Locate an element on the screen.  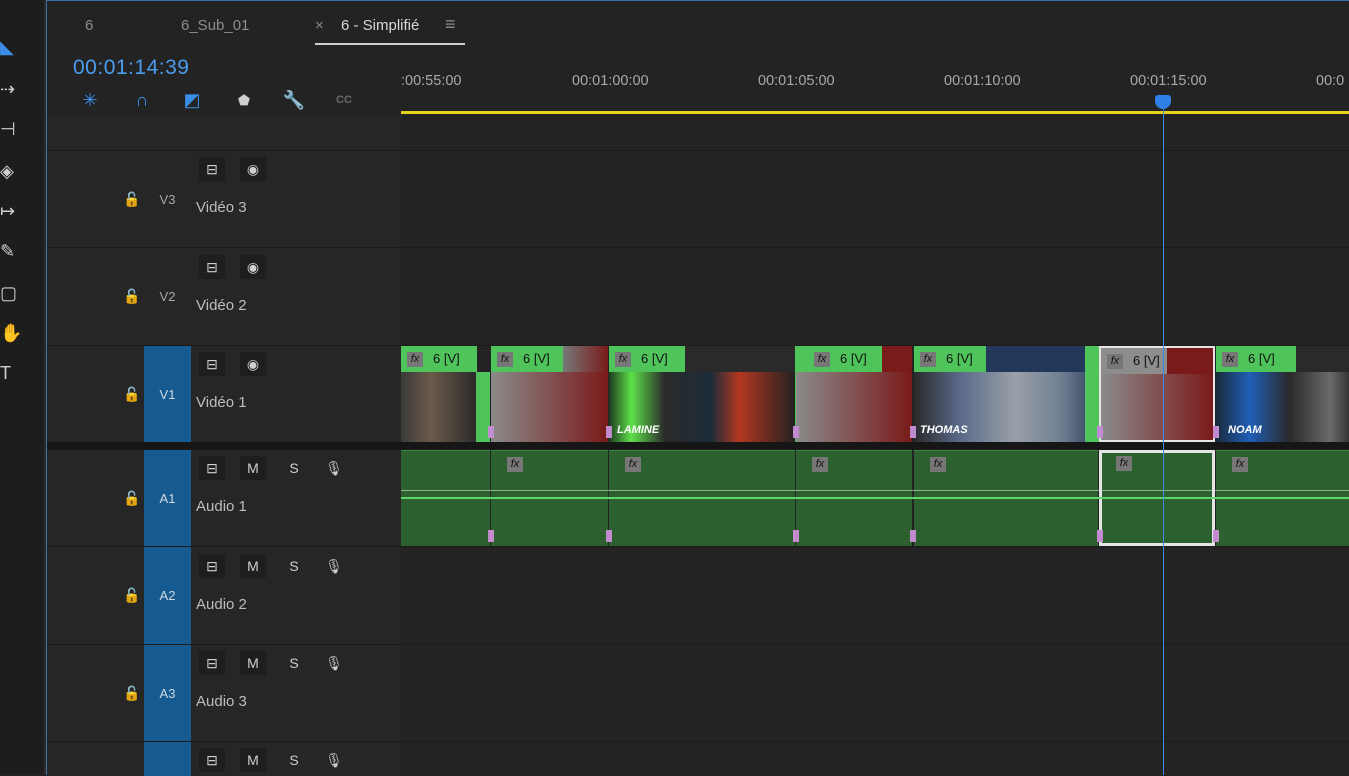
tab-menu-icon: ≡ is located at coordinates (450, 24).